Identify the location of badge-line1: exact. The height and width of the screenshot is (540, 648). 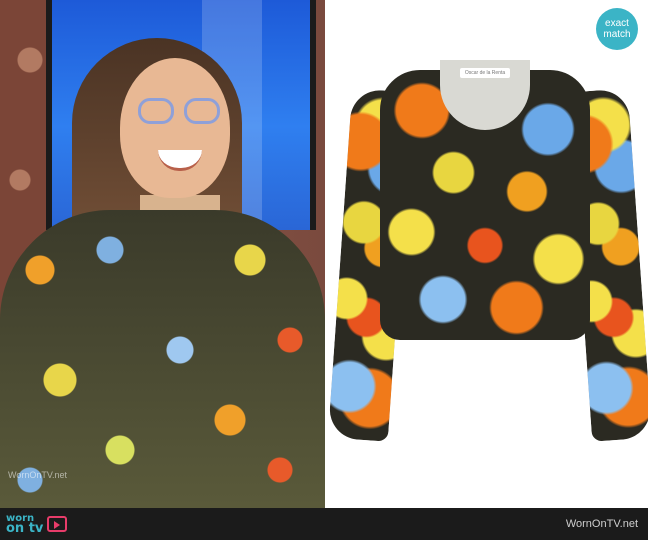
(617, 23).